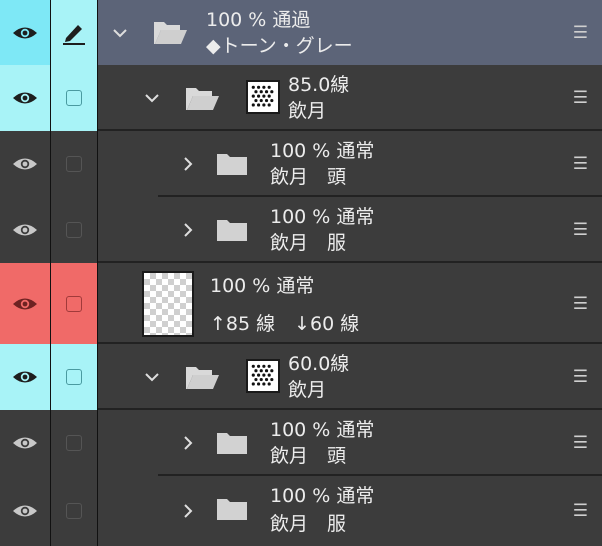 Image resolution: width=602 pixels, height=546 pixels. I want to click on layer-main: 60.0線 飲月 ☰, so click(350, 377).